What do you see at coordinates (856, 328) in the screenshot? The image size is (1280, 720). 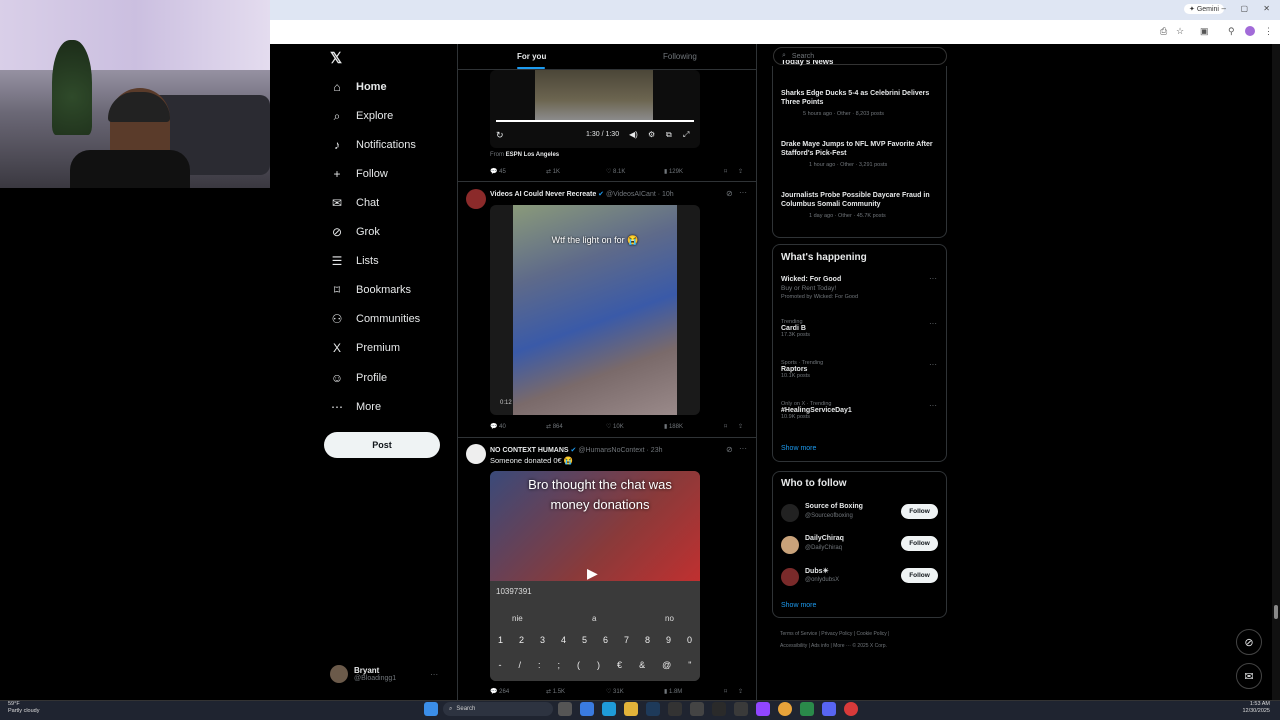 I see `trend-item: Trending Cardi B 17.3K posts` at bounding box center [856, 328].